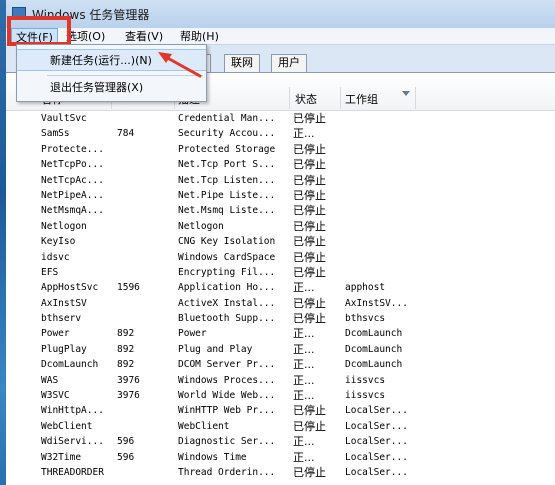 This screenshot has height=485, width=555. Describe the element at coordinates (34, 36) in the screenshot. I see `menu-file: 文件(F)` at that location.